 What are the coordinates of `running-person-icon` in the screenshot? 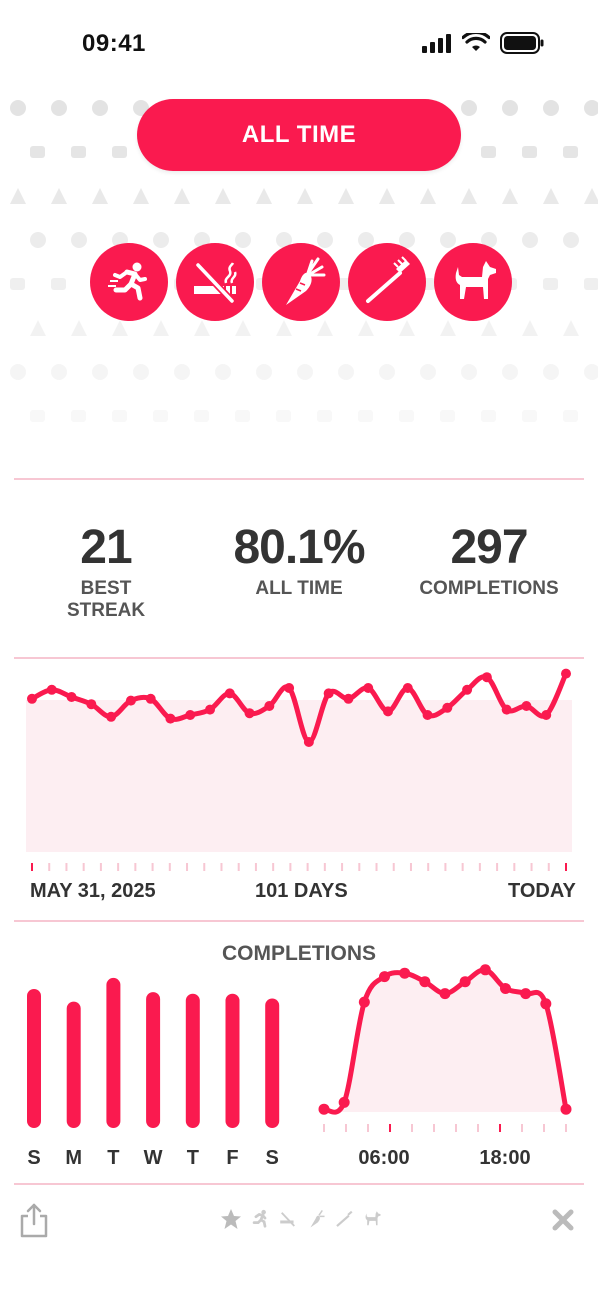 It's located at (127, 281).